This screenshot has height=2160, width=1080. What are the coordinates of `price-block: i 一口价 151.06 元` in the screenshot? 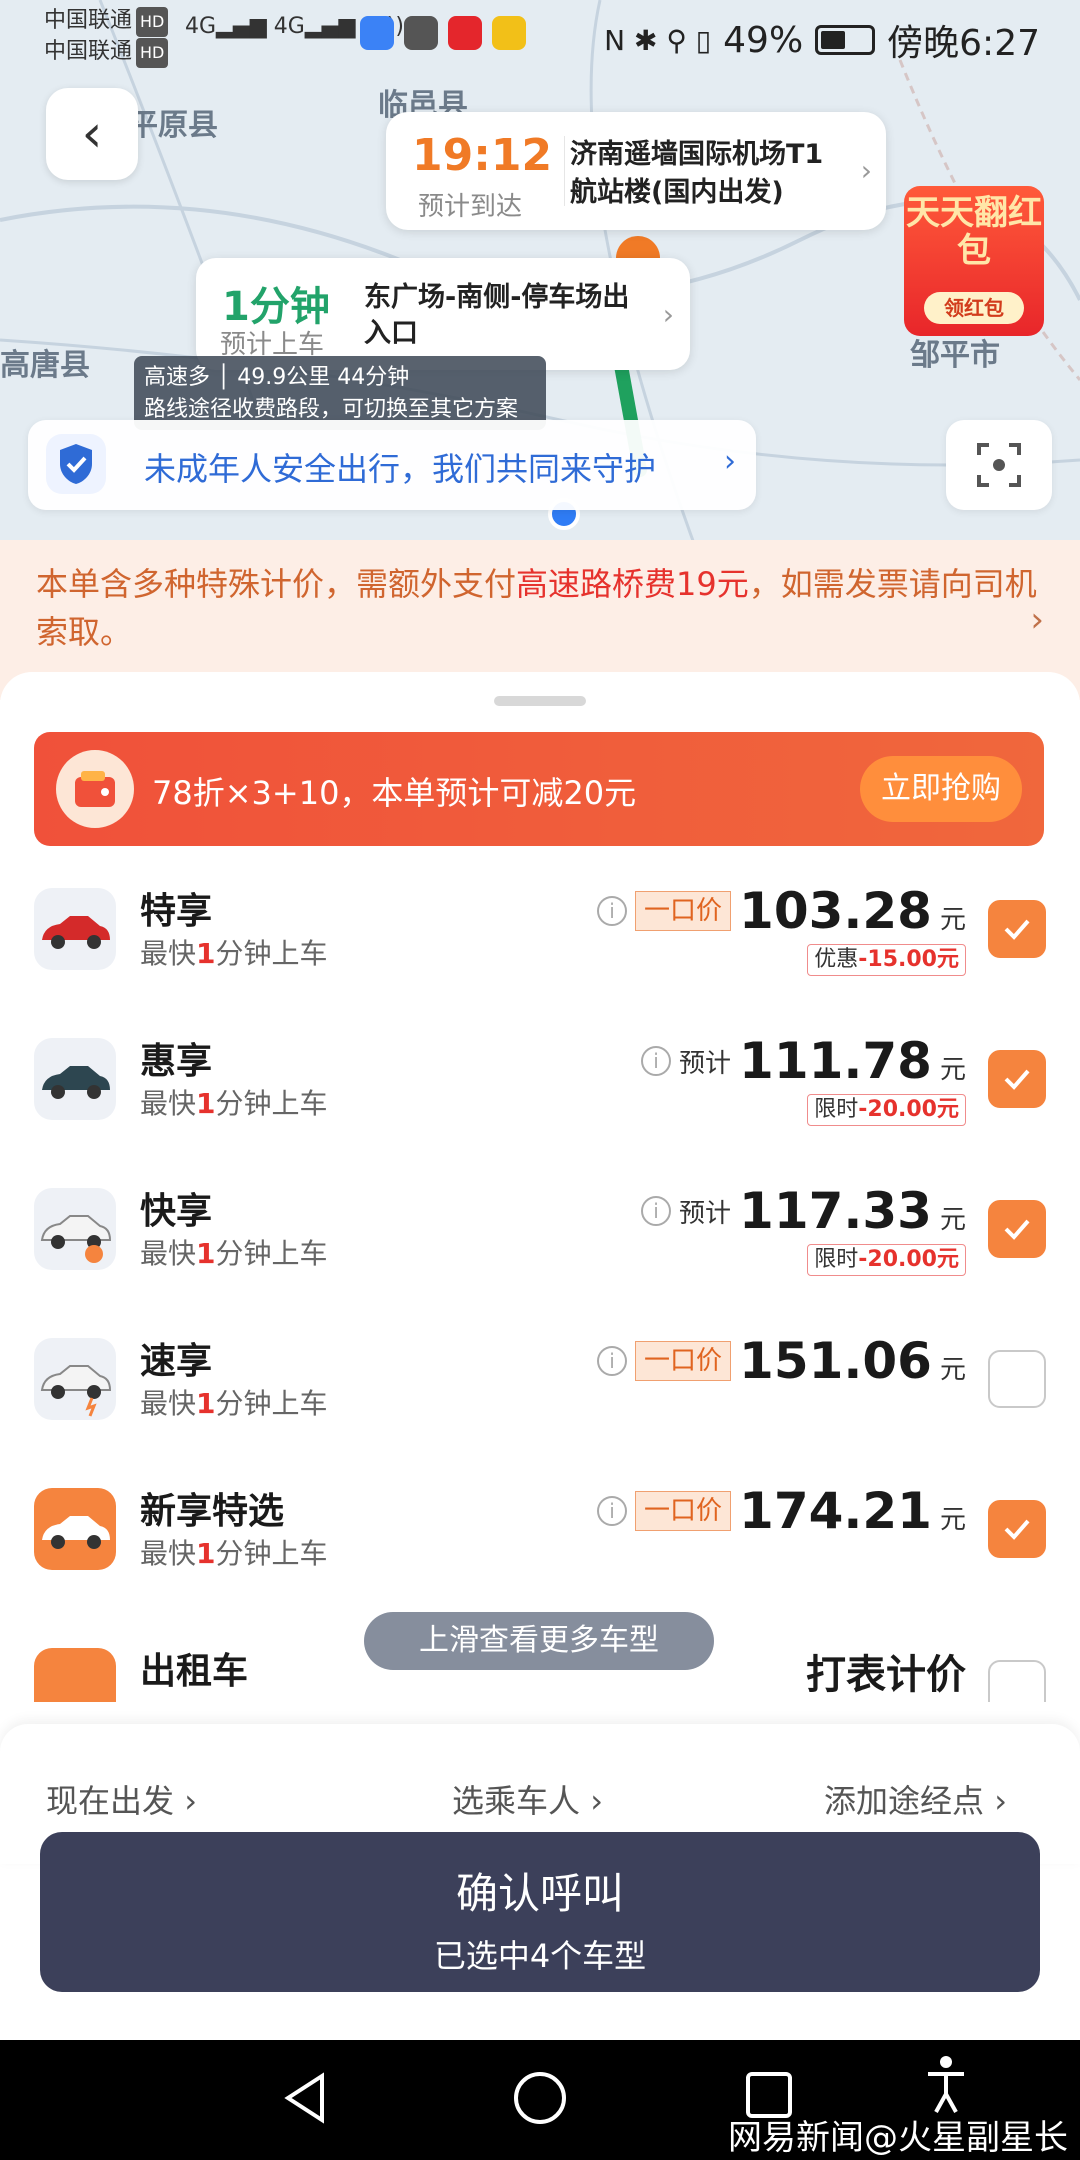 It's located at (781, 1361).